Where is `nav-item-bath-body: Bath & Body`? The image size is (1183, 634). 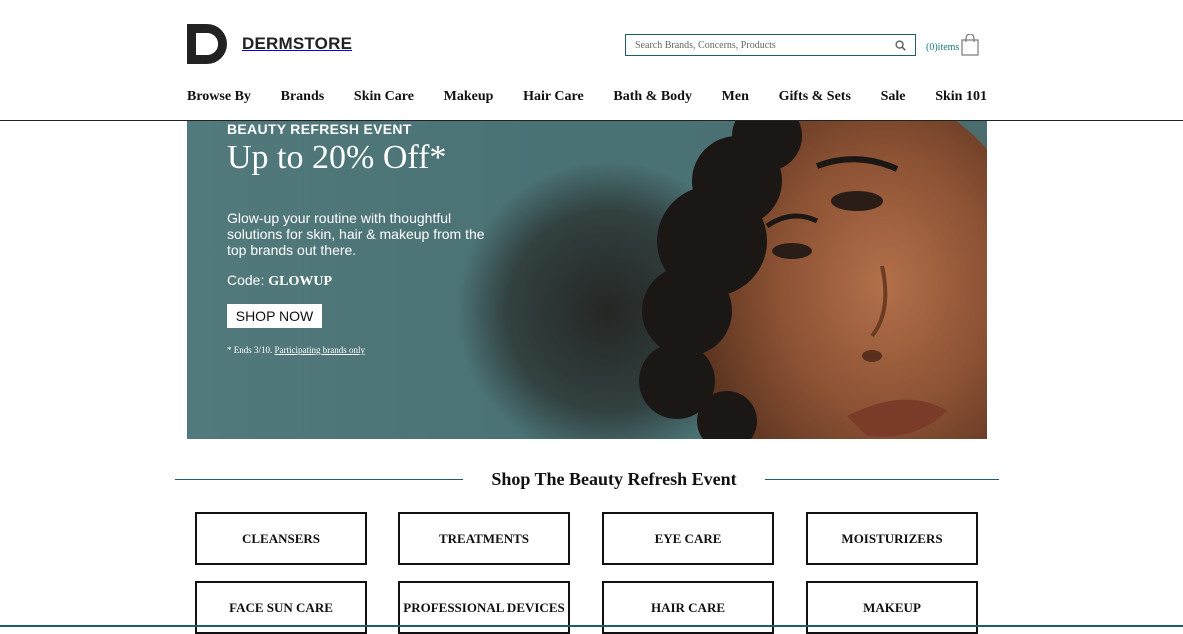
nav-item-bath-body: Bath & Body is located at coordinates (652, 97).